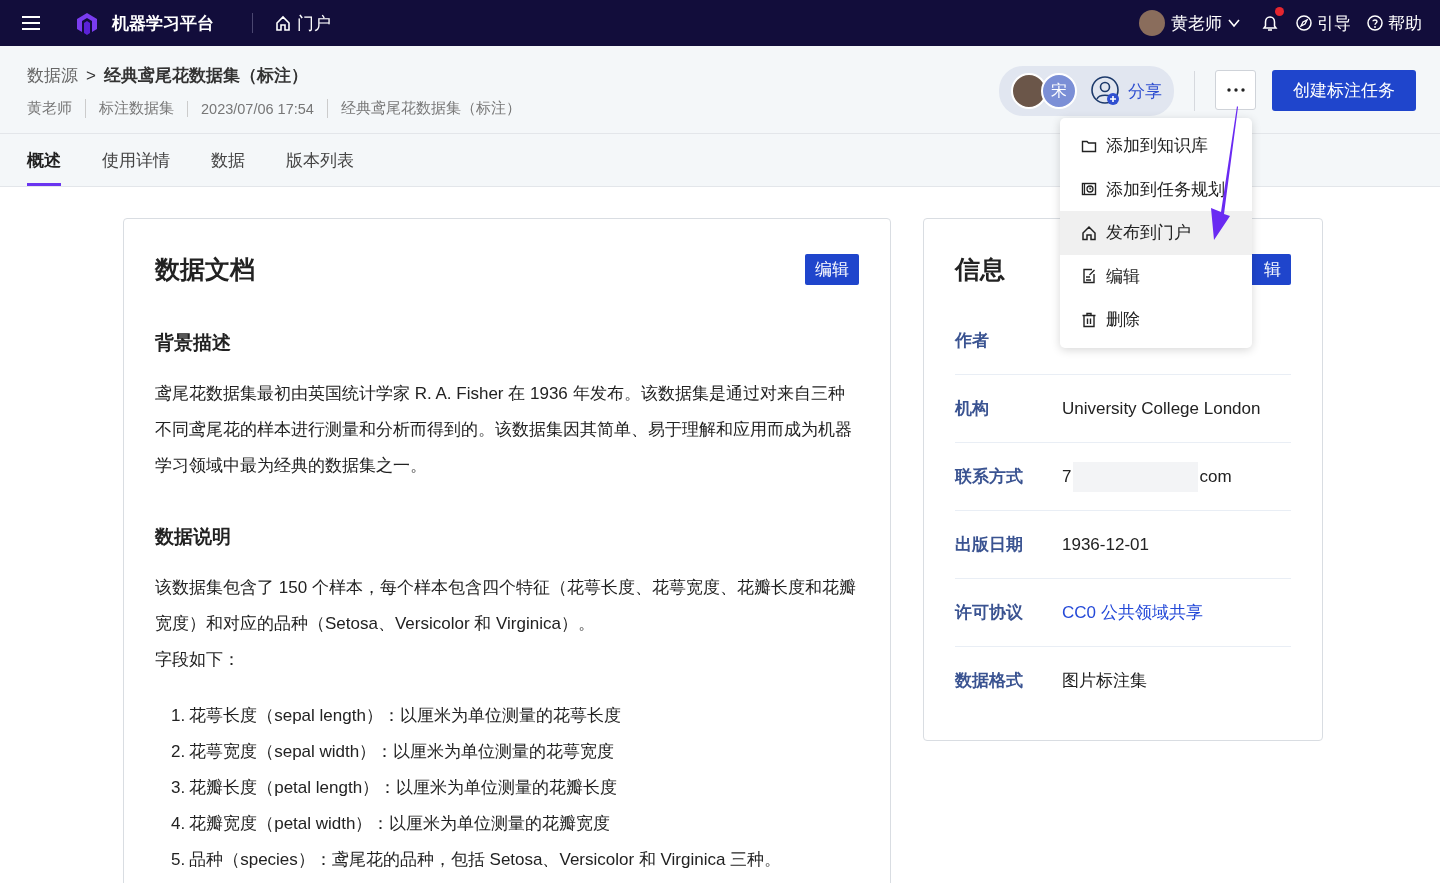 The image size is (1440, 883). I want to click on compass-icon, so click(1304, 23).